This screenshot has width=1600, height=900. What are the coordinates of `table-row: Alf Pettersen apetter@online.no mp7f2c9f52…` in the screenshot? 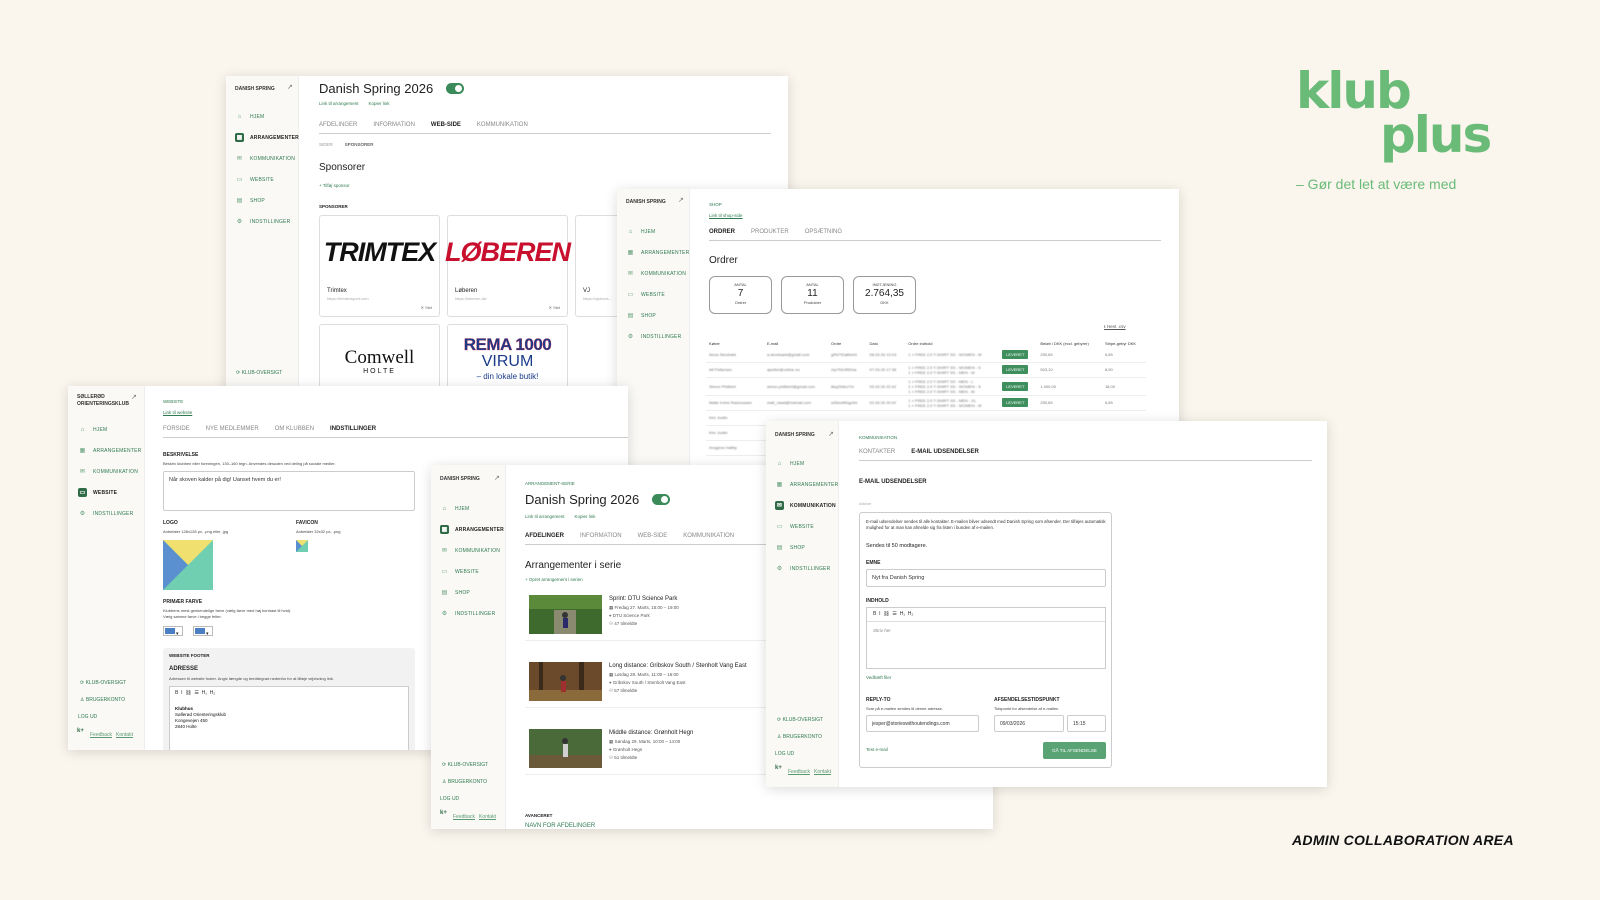 It's located at (926, 370).